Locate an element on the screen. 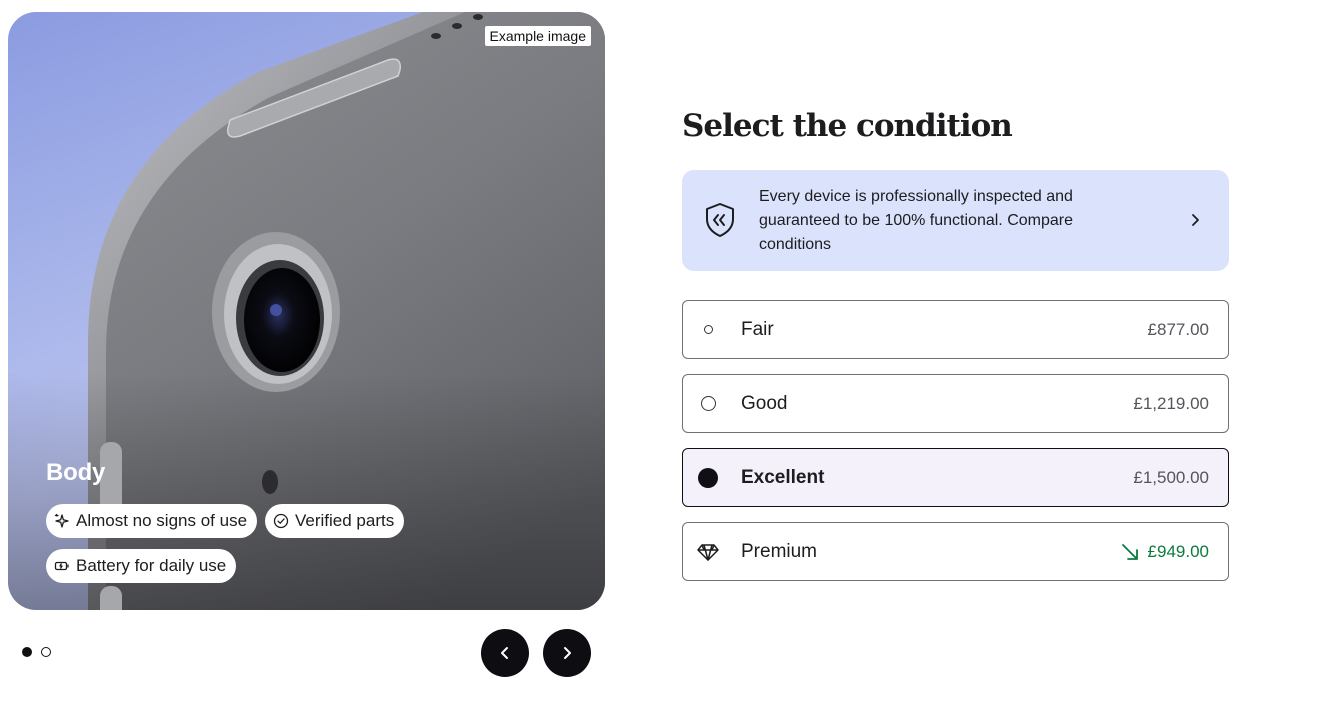 The width and height of the screenshot is (1320, 703). chip-label: Battery for daily use is located at coordinates (151, 565).